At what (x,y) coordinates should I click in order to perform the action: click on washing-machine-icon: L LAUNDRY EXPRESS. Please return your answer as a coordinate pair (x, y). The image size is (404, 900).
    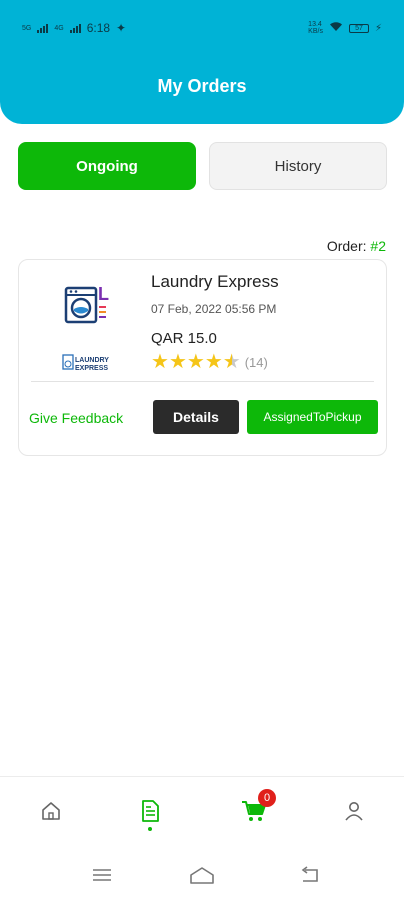
    Looking at the image, I should click on (85, 328).